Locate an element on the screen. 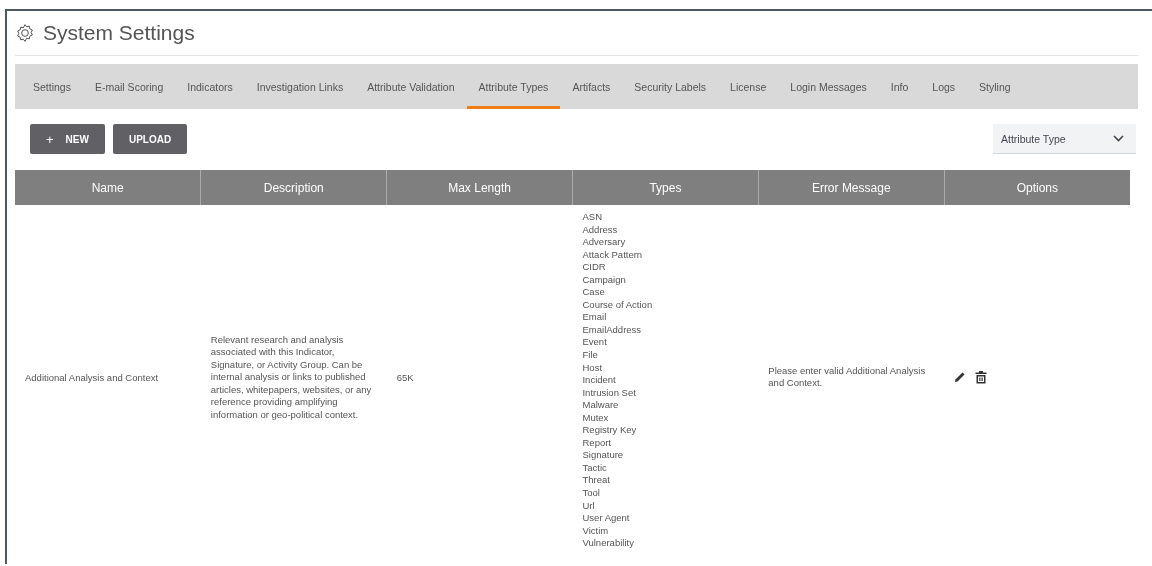 The width and height of the screenshot is (1152, 566). type-item: Attack Pattern is located at coordinates (613, 255).